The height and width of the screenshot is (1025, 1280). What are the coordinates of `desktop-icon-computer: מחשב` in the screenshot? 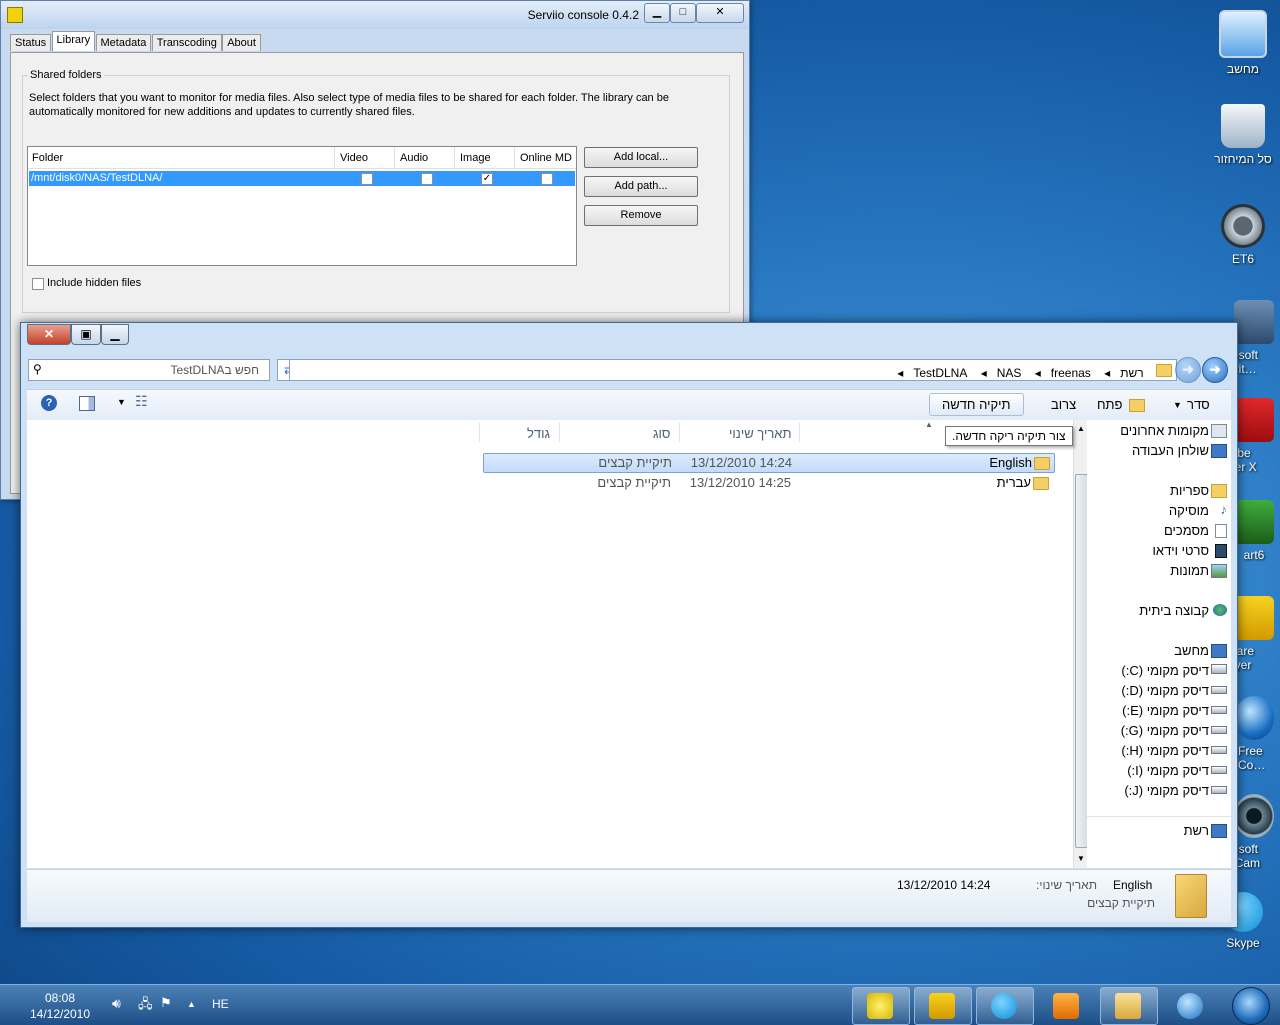 It's located at (1243, 43).